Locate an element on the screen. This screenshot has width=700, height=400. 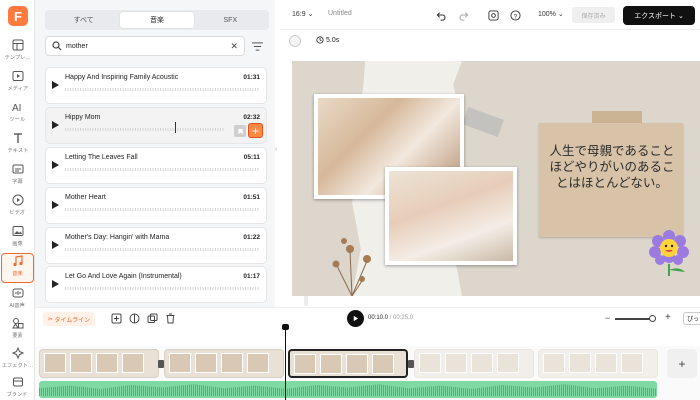
search-icon is located at coordinates (57, 46).